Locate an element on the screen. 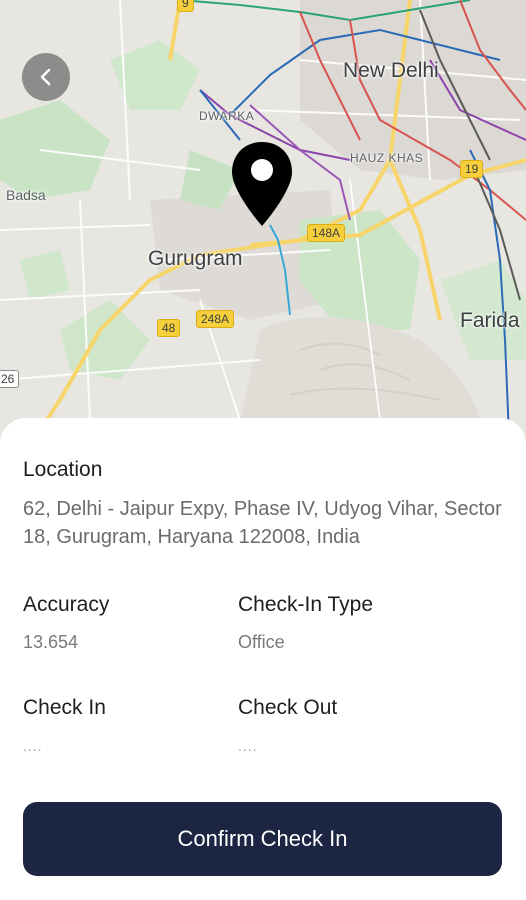  map-pin-icon is located at coordinates (262, 185).